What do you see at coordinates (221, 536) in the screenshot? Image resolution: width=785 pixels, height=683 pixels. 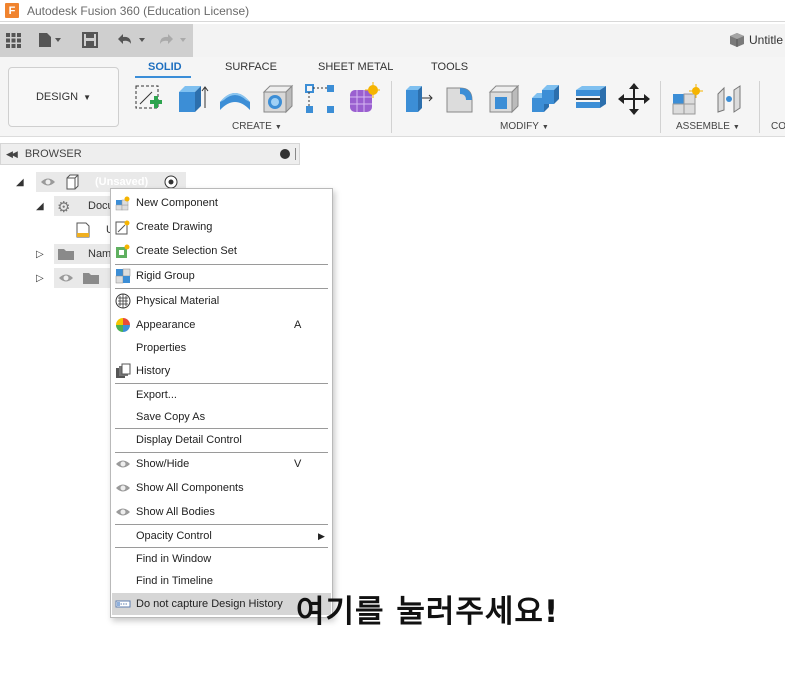 I see `menu-item-opacity-control: Opacity Control ▶` at bounding box center [221, 536].